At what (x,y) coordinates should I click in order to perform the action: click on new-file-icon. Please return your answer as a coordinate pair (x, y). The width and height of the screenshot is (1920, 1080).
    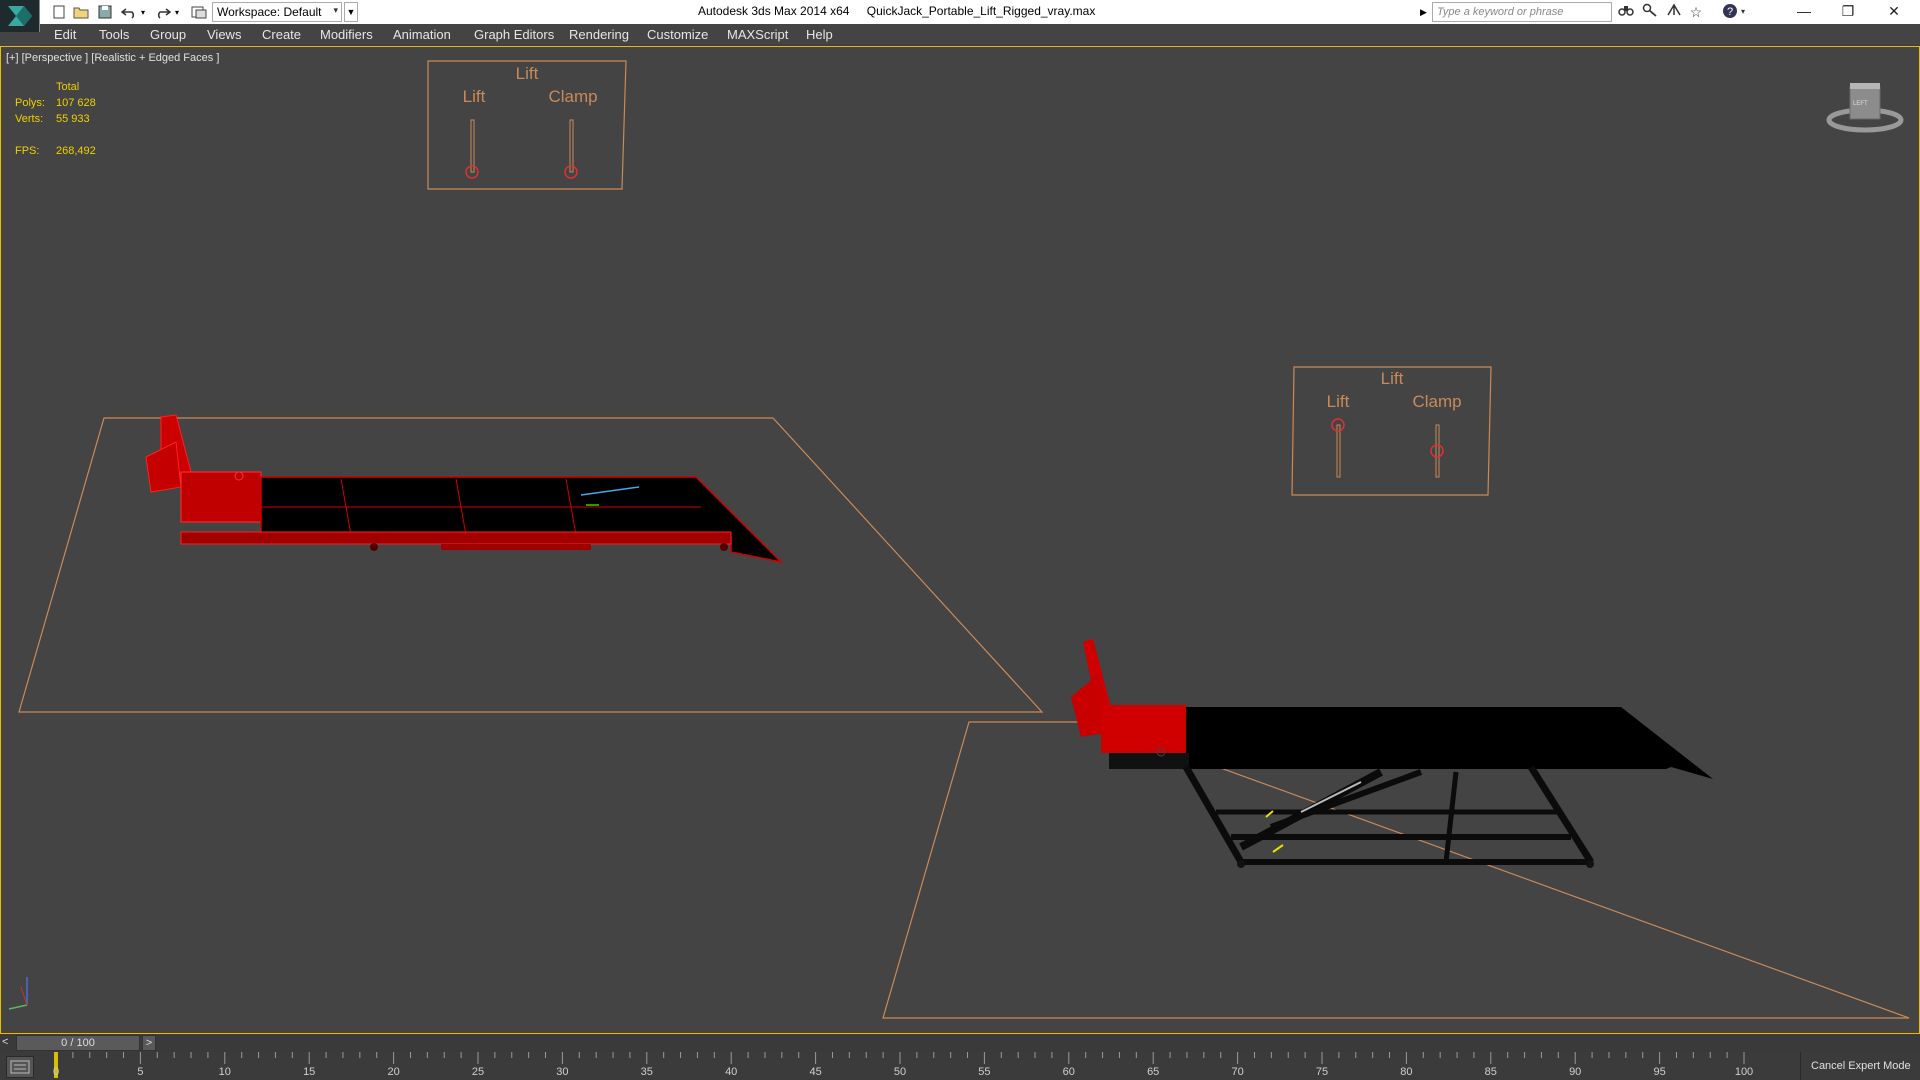
    Looking at the image, I should click on (59, 12).